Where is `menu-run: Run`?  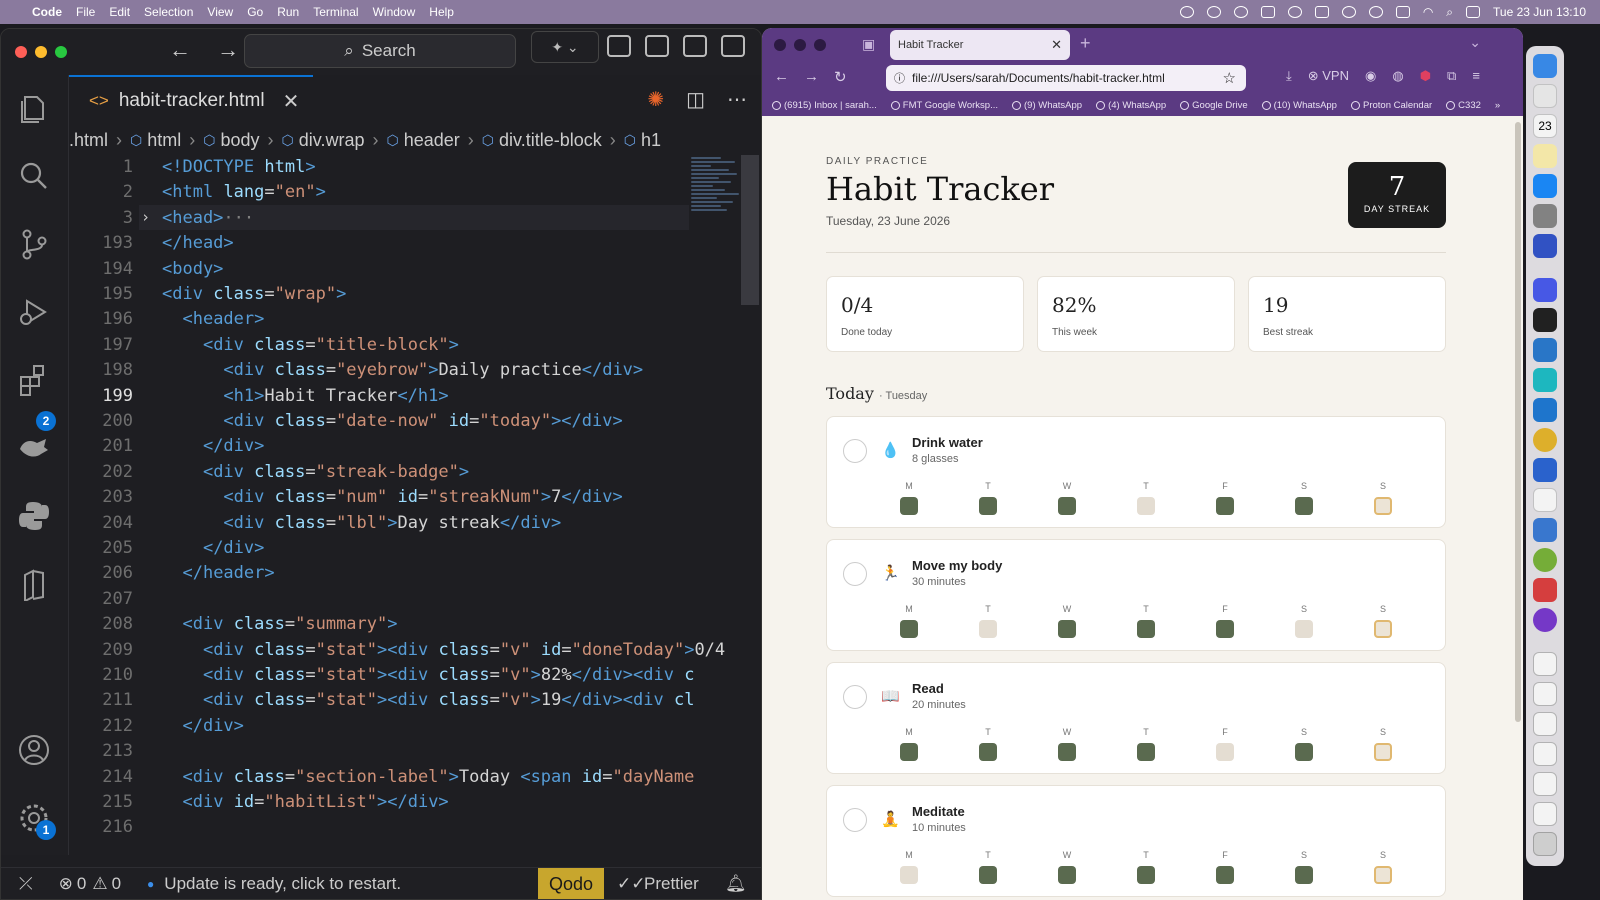 menu-run: Run is located at coordinates (288, 12).